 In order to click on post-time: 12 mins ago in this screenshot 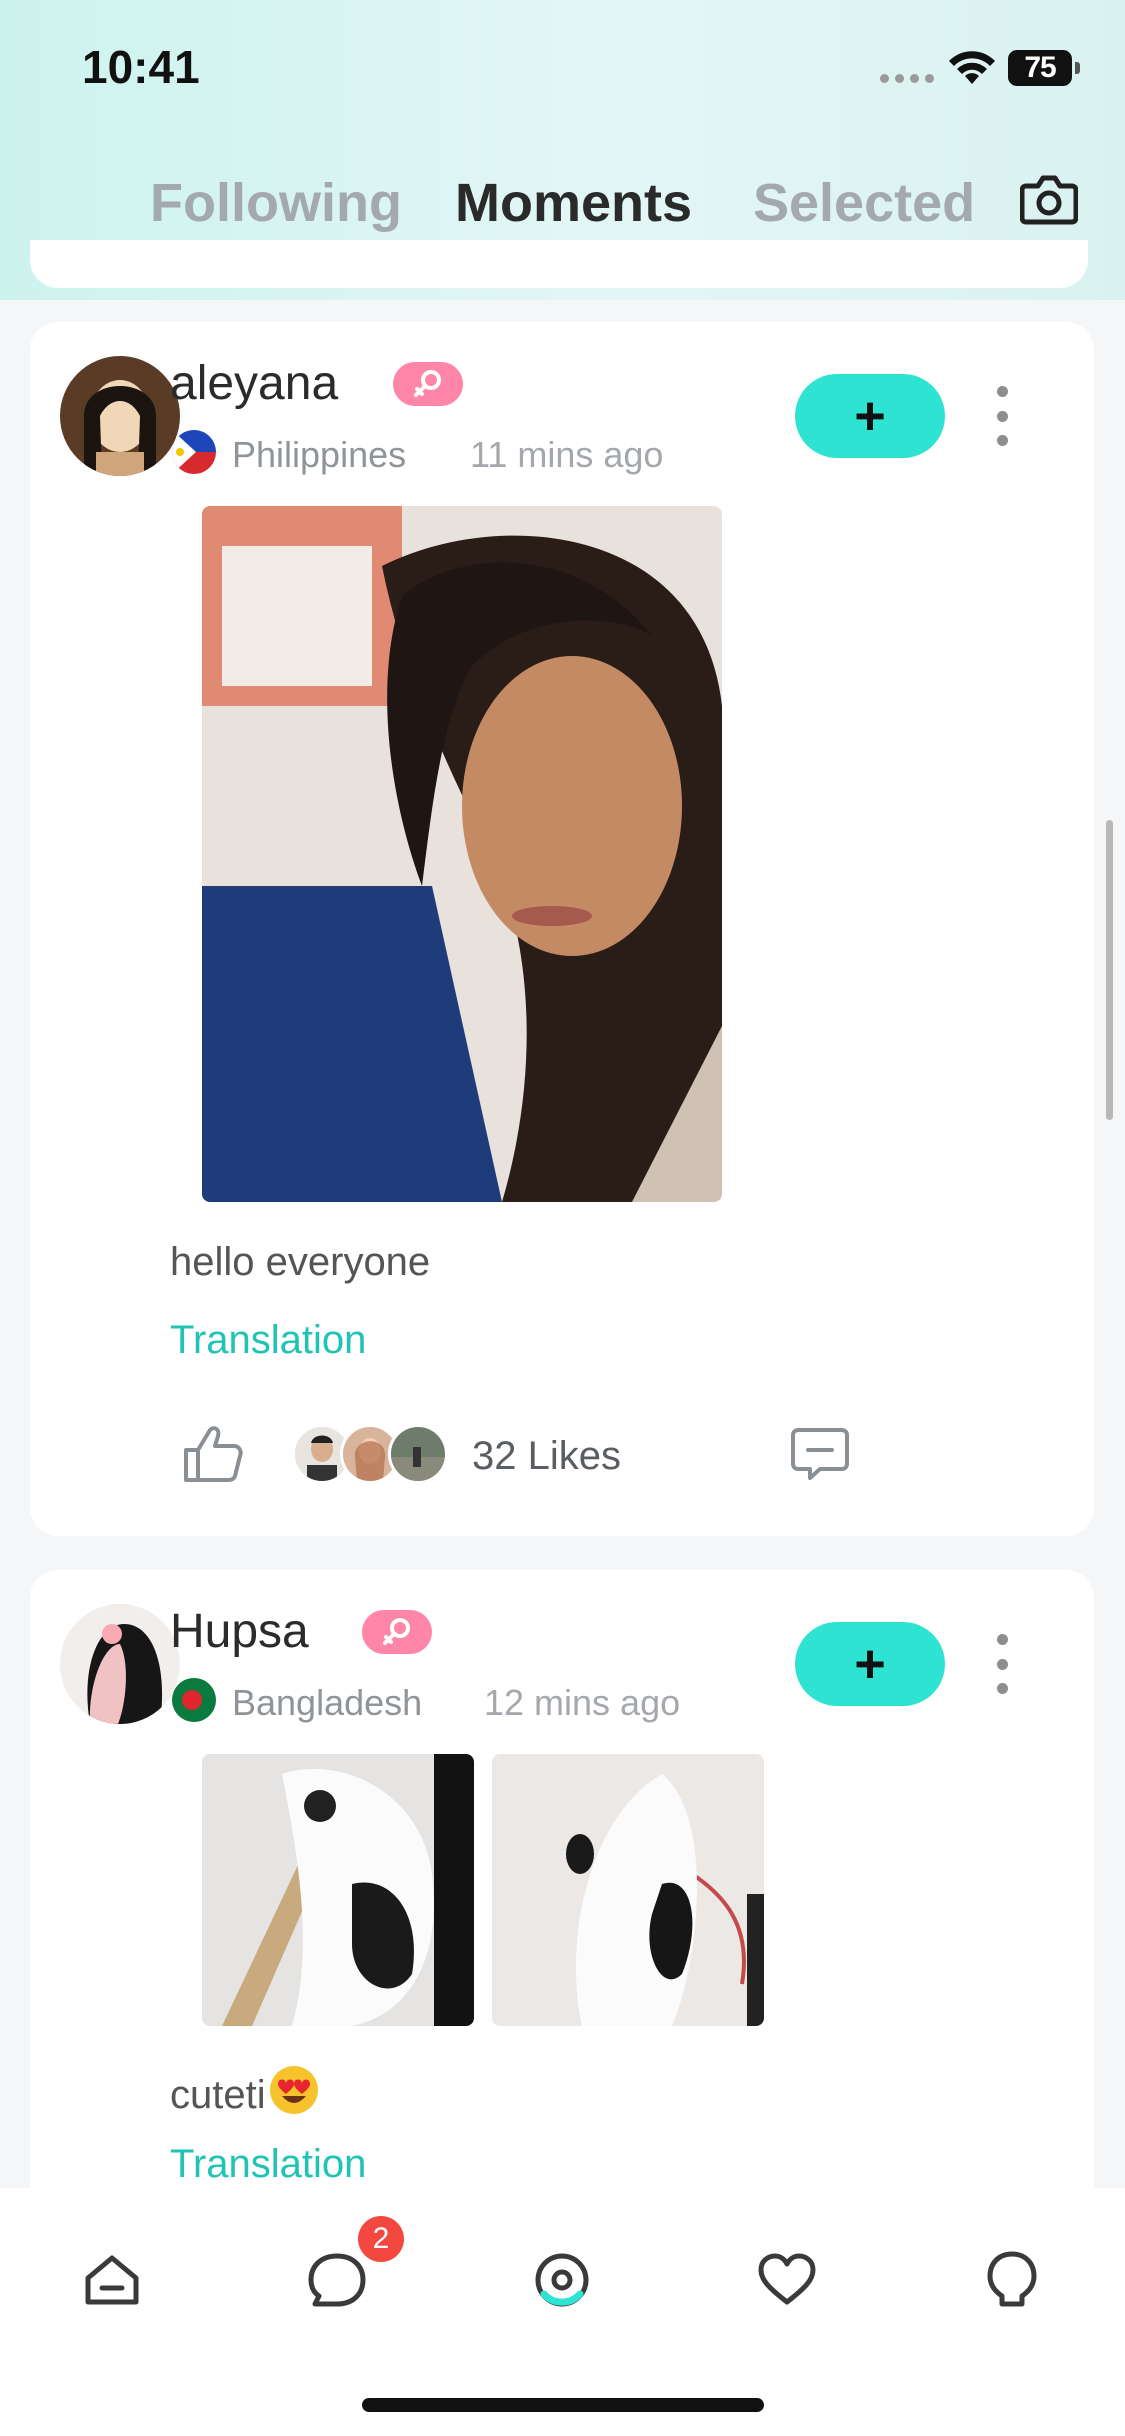, I will do `click(582, 1702)`.